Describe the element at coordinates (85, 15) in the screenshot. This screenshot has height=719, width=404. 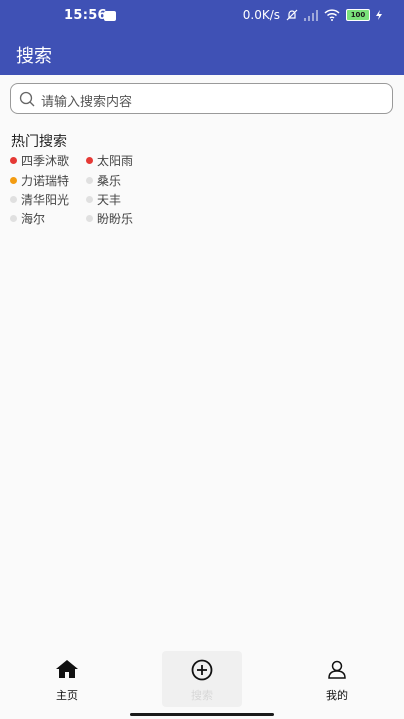
I see `status-time: 15:56` at that location.